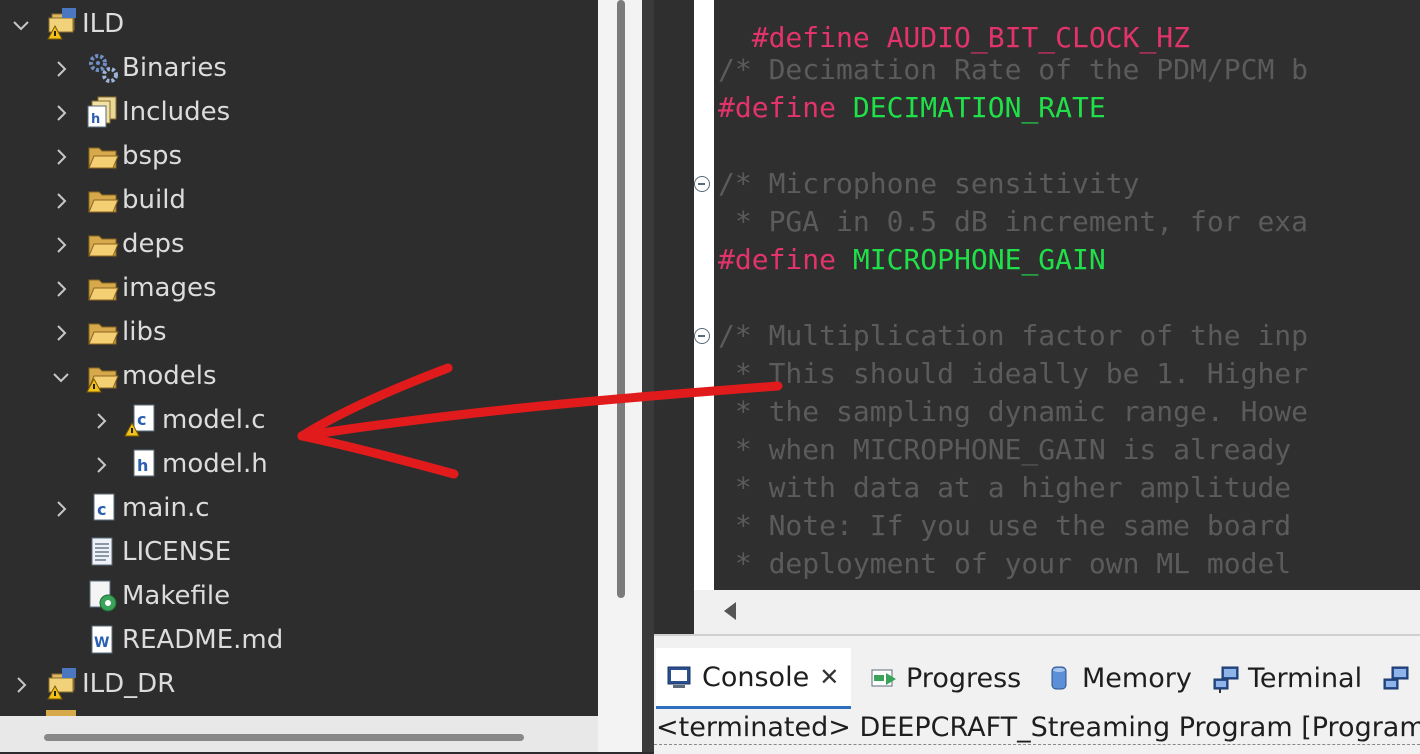  Describe the element at coordinates (540, 421) in the screenshot. I see `red-arrow-annotation` at that location.